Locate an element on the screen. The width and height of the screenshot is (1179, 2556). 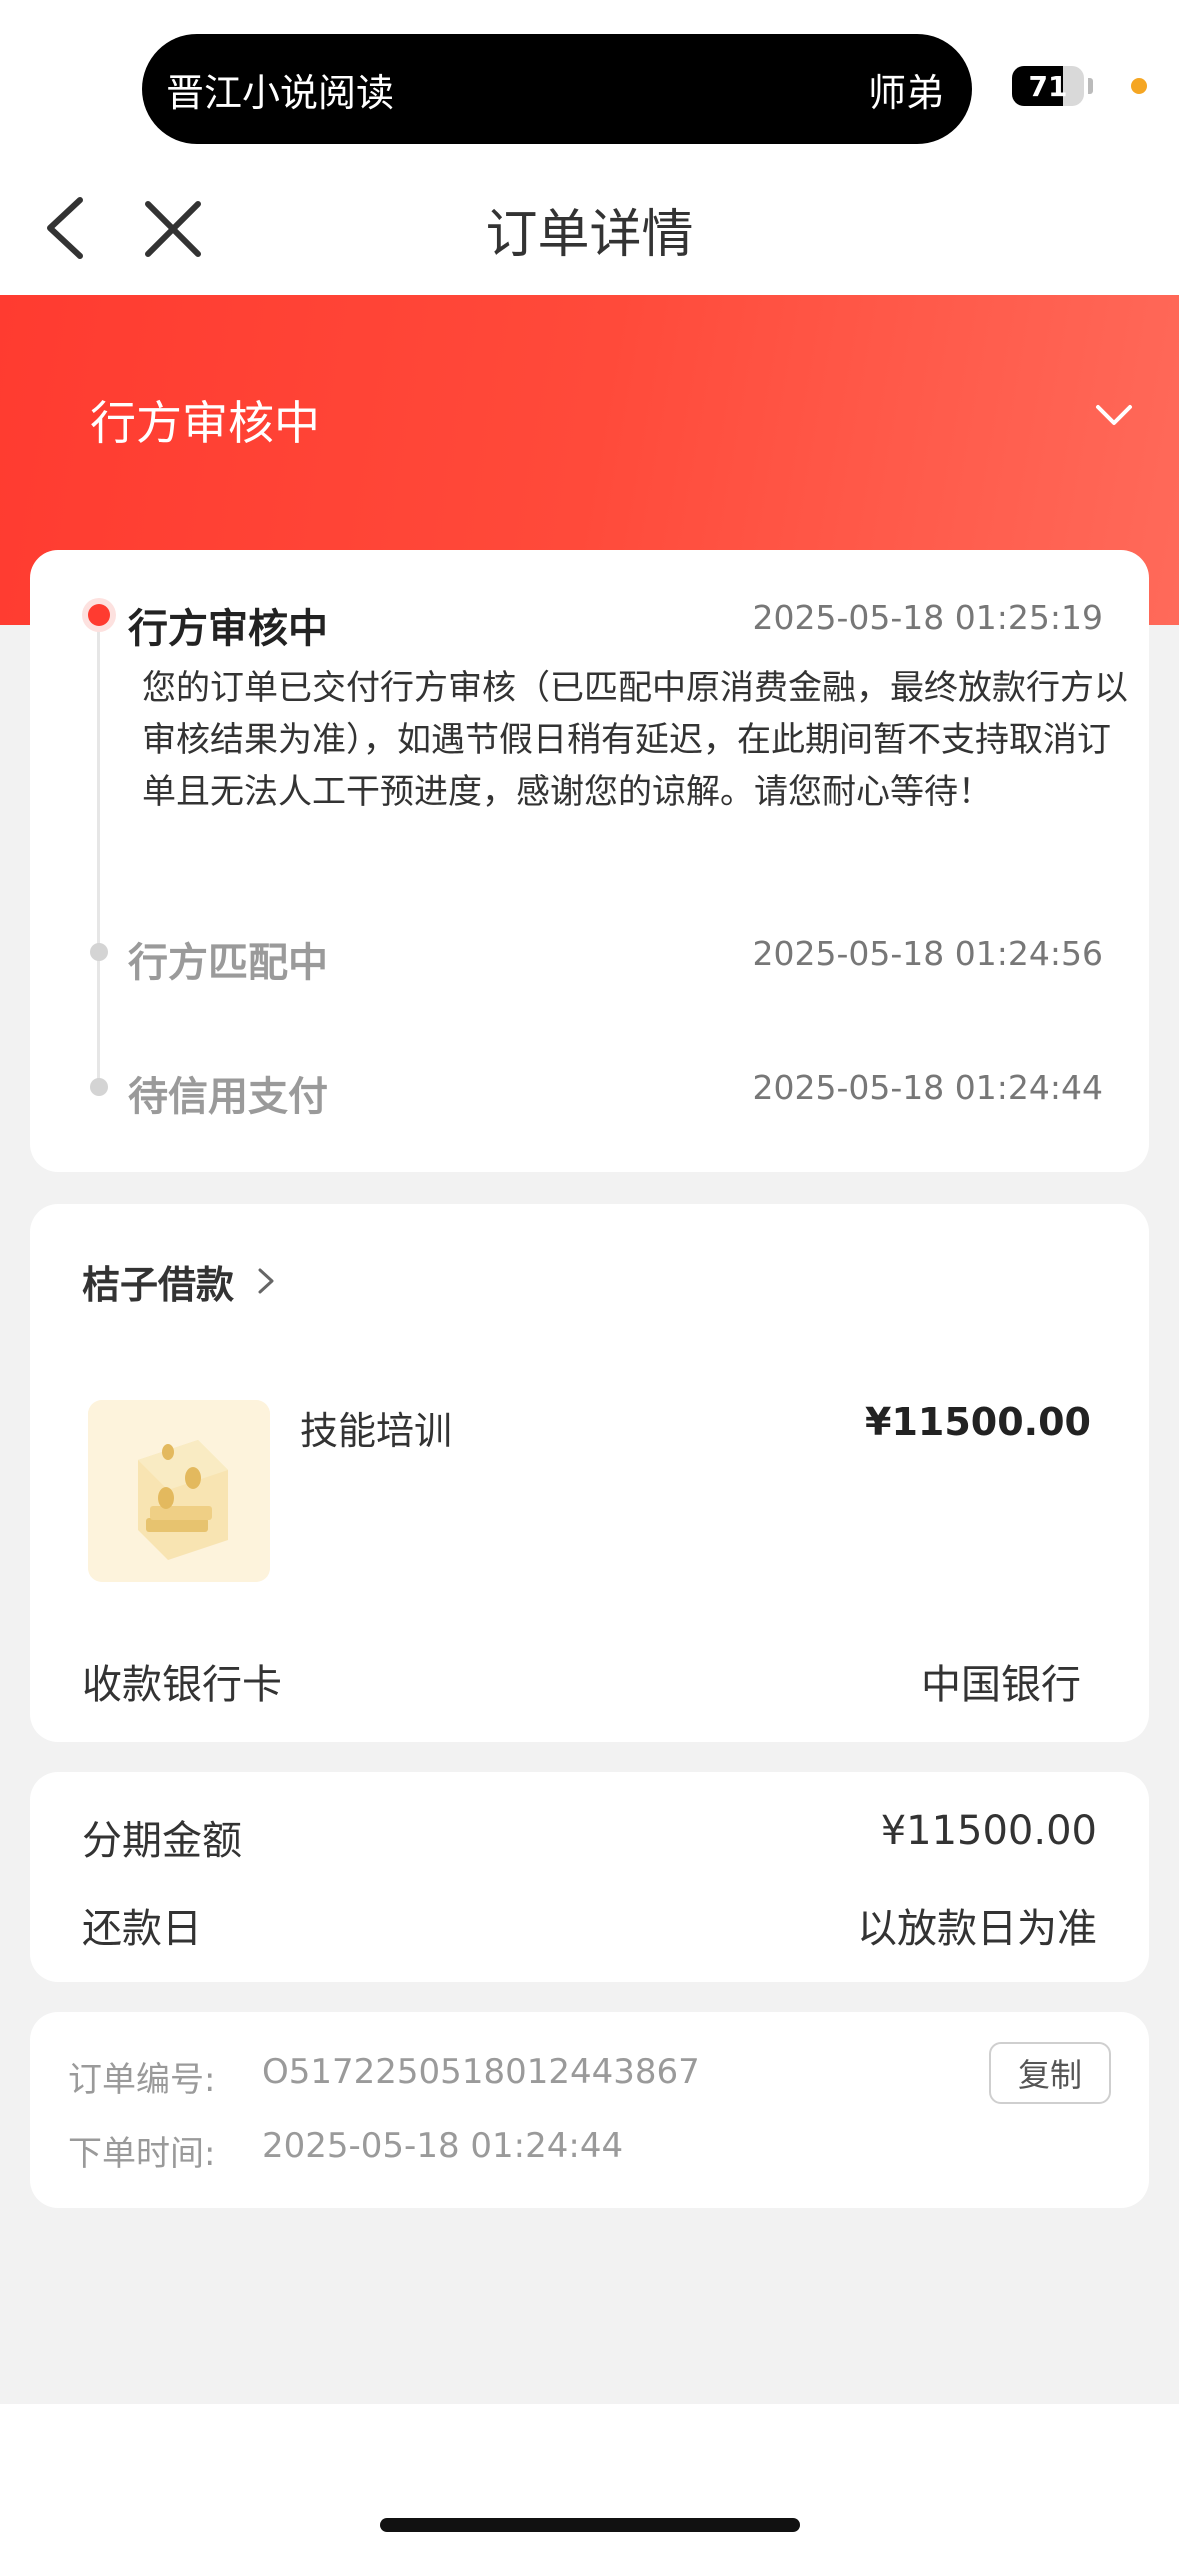
timeline-current-time: 2025-05-18 01:25:19 is located at coordinates (927, 617).